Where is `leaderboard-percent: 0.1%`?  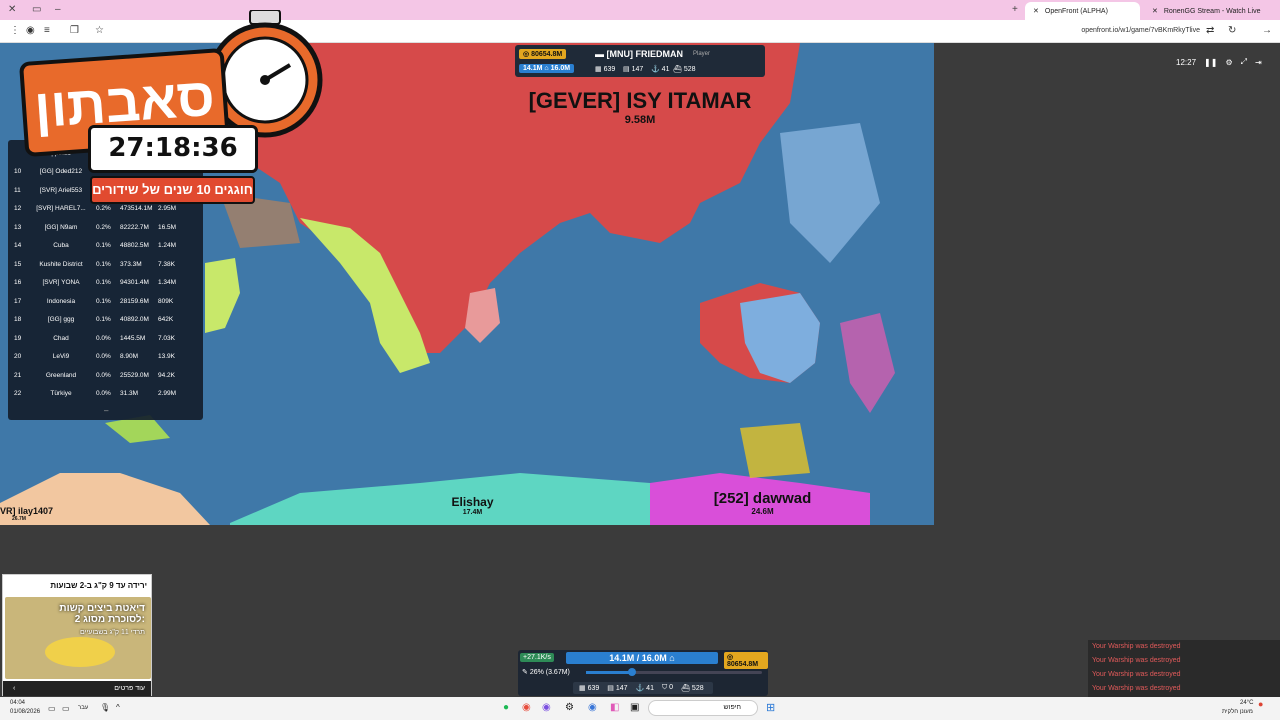 leaderboard-percent: 0.1% is located at coordinates (103, 301).